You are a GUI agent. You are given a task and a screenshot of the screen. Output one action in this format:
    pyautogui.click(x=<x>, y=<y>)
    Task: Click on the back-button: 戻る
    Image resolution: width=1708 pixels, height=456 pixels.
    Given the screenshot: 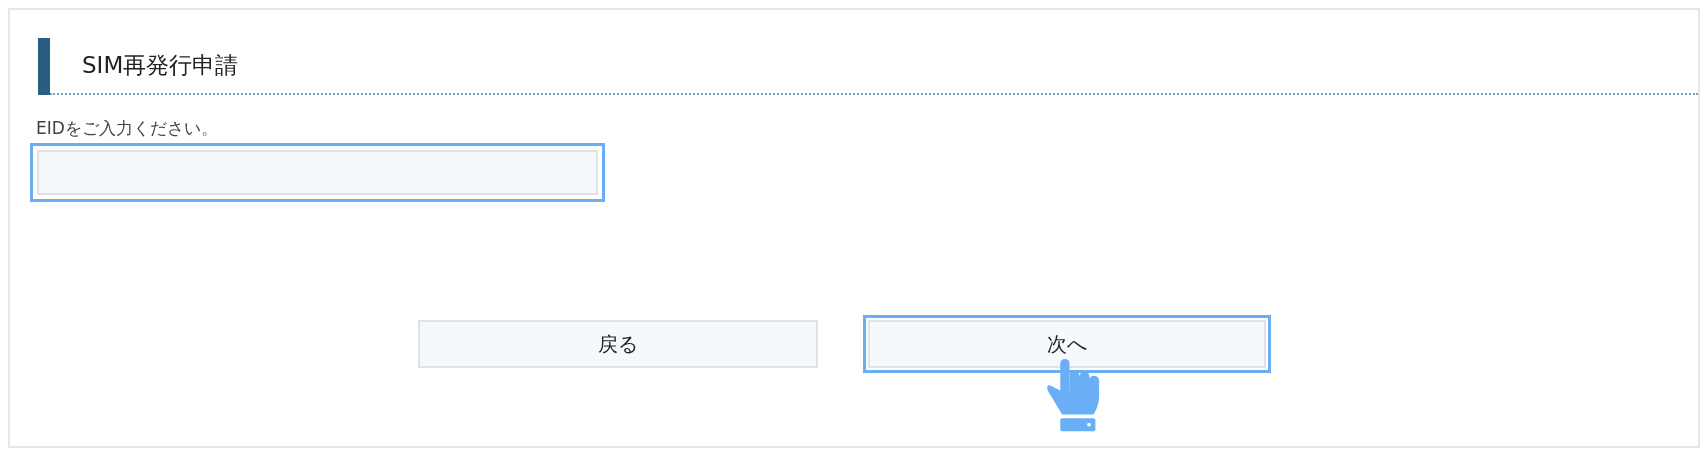 What is the action you would take?
    pyautogui.click(x=618, y=344)
    